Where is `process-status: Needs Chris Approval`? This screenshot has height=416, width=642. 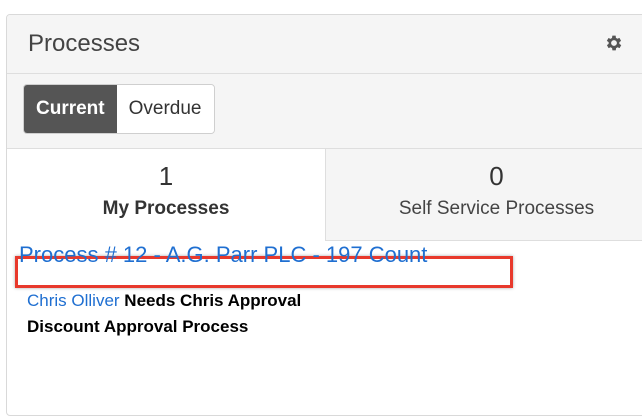
process-status: Needs Chris Approval is located at coordinates (213, 300).